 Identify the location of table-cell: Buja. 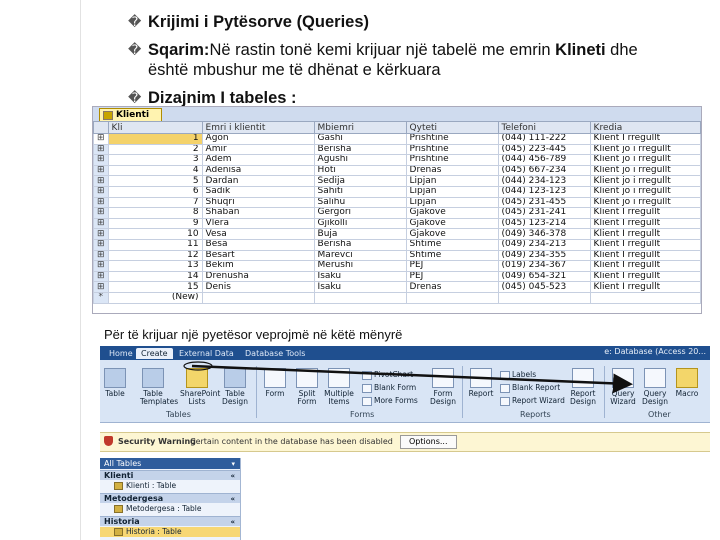
(360, 234).